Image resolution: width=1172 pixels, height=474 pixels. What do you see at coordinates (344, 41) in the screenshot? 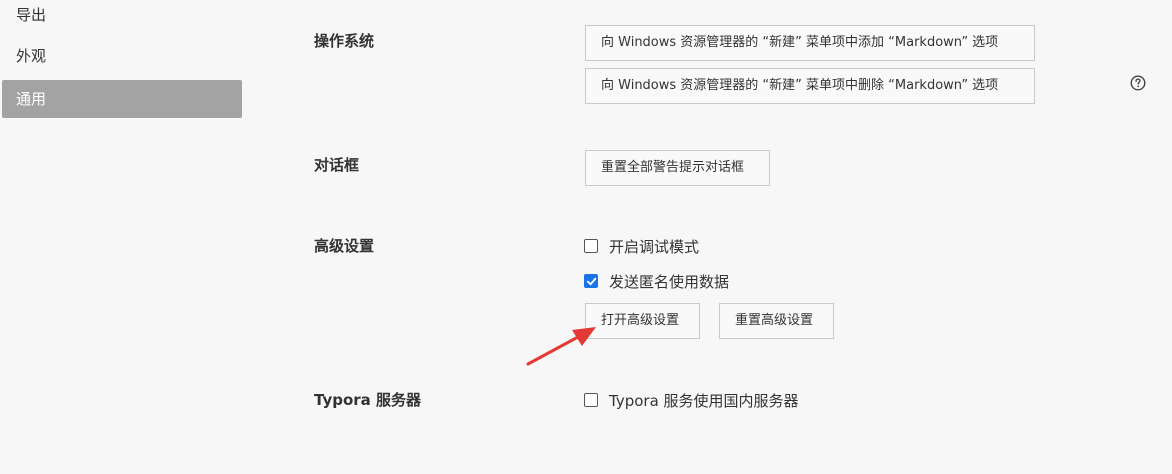
I see `section-label-os: 操作系统` at bounding box center [344, 41].